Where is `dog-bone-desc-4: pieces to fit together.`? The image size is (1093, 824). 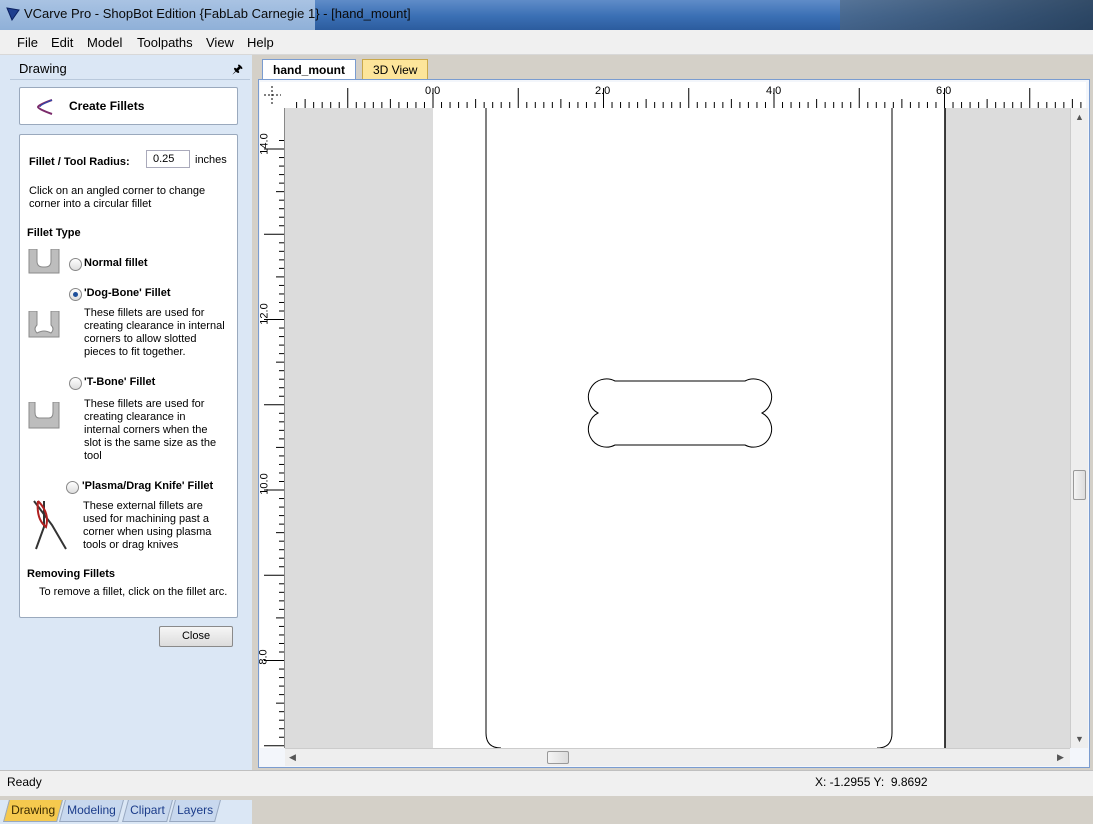
dog-bone-desc-4: pieces to fit together. is located at coordinates (135, 352).